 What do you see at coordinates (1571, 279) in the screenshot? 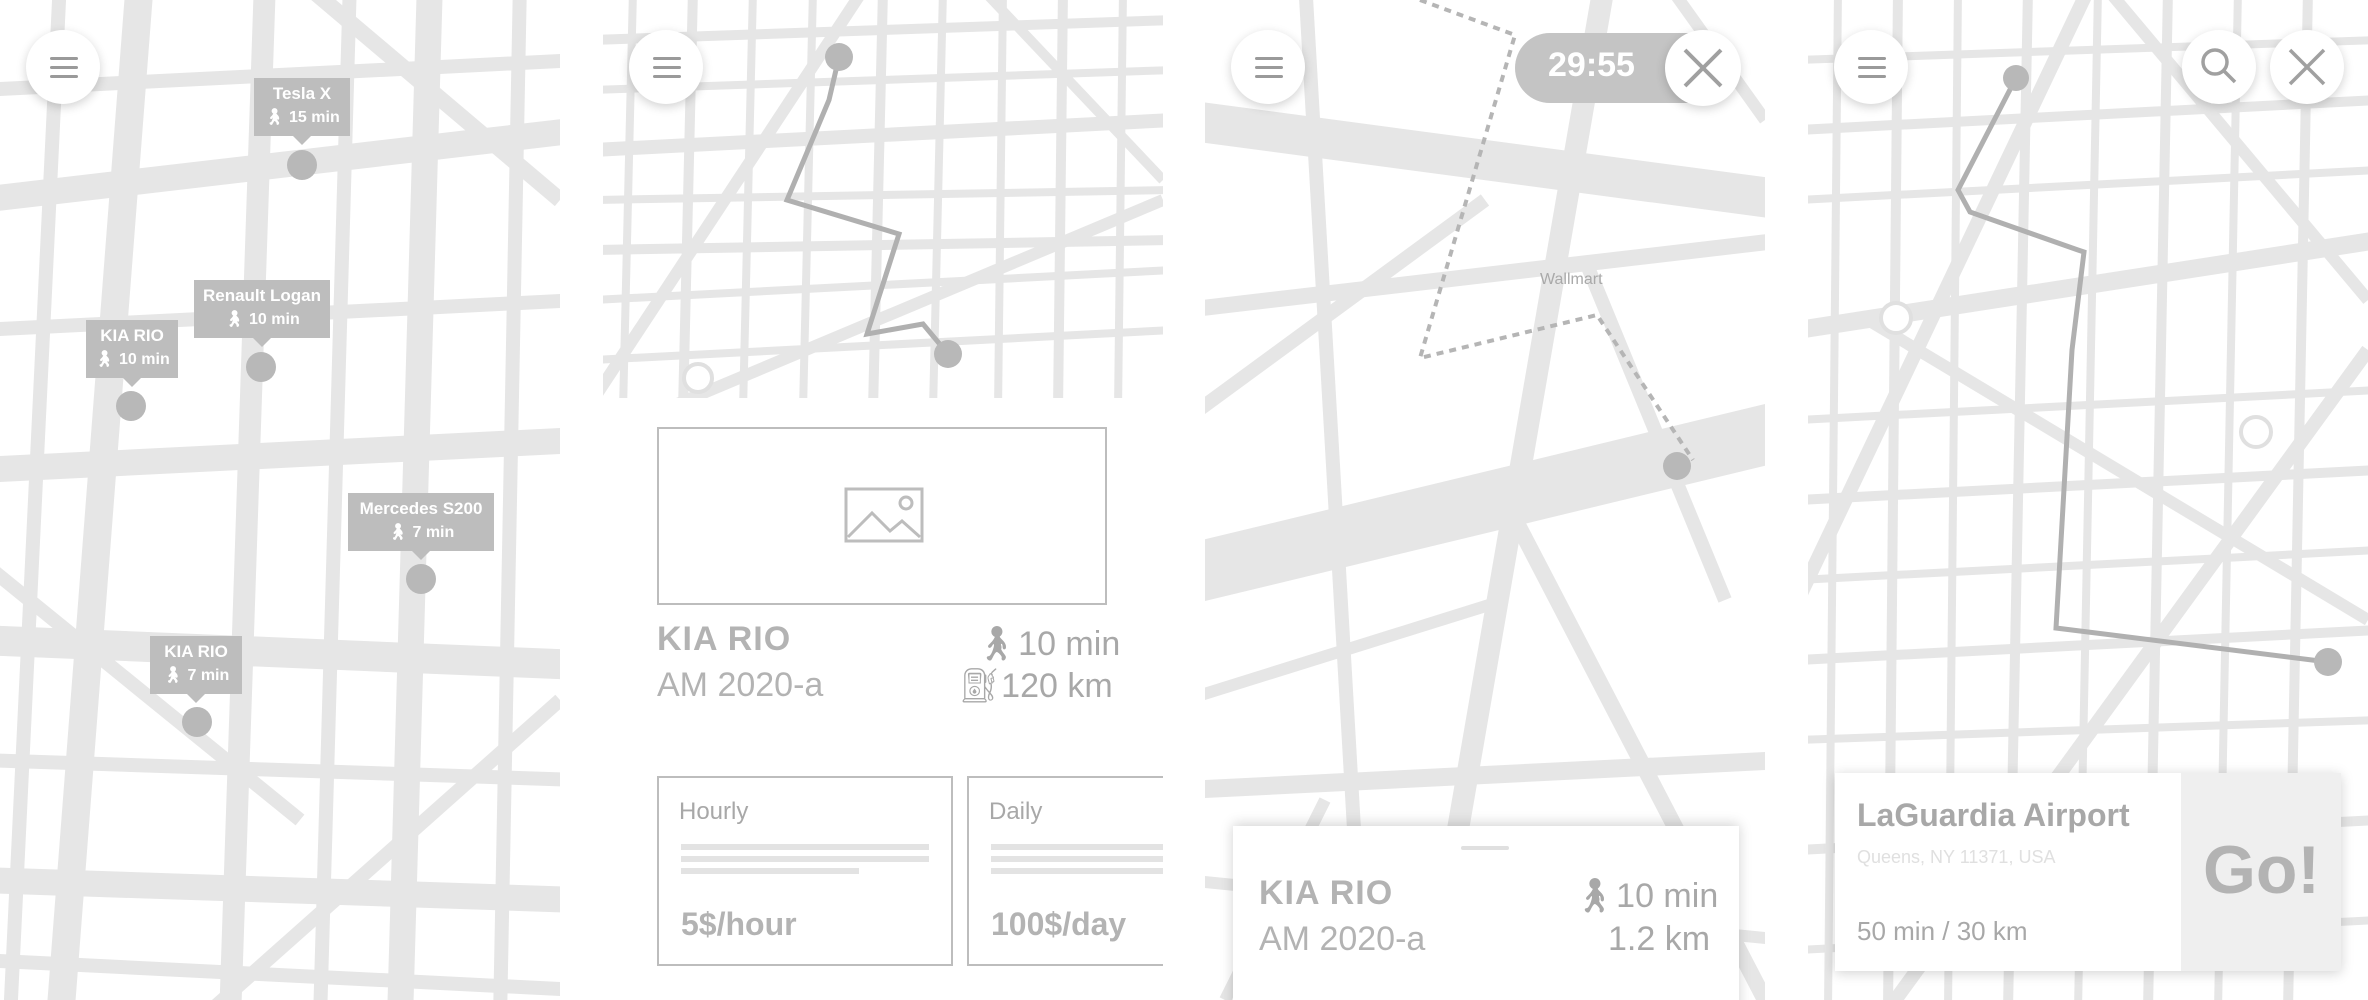
I see `map-place-label: Wallmart` at bounding box center [1571, 279].